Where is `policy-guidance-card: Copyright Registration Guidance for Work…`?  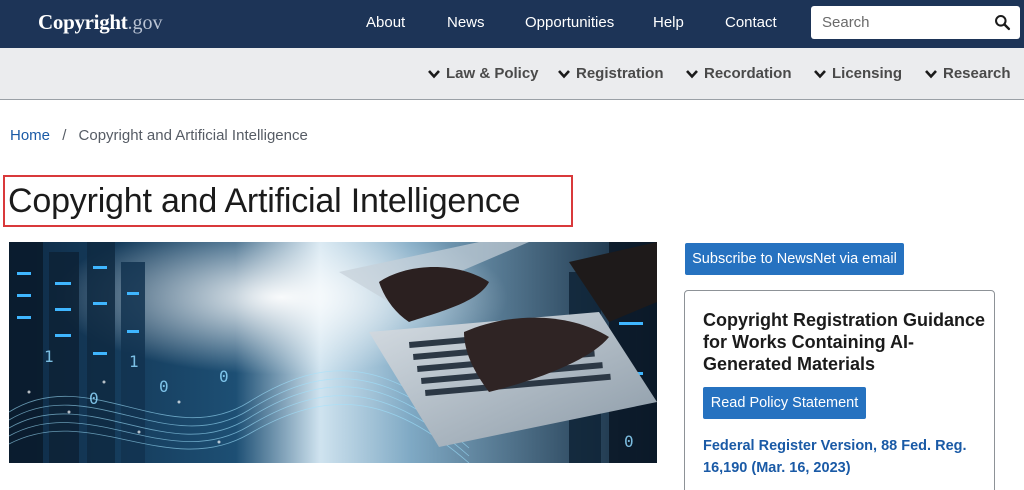
policy-guidance-card: Copyright Registration Guidance for Work… is located at coordinates (839, 390).